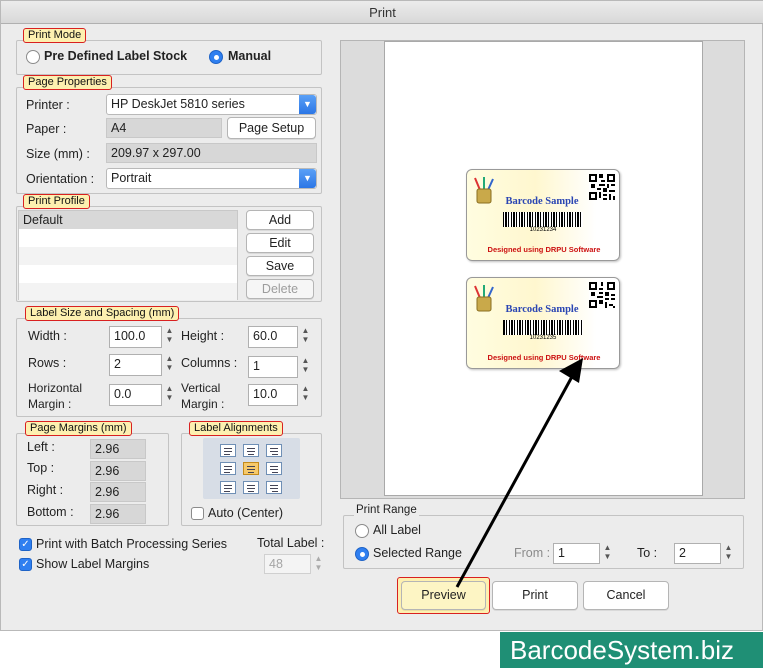 This screenshot has height=668, width=763. I want to click on watermark: BarcodeSystem.biz, so click(631, 650).